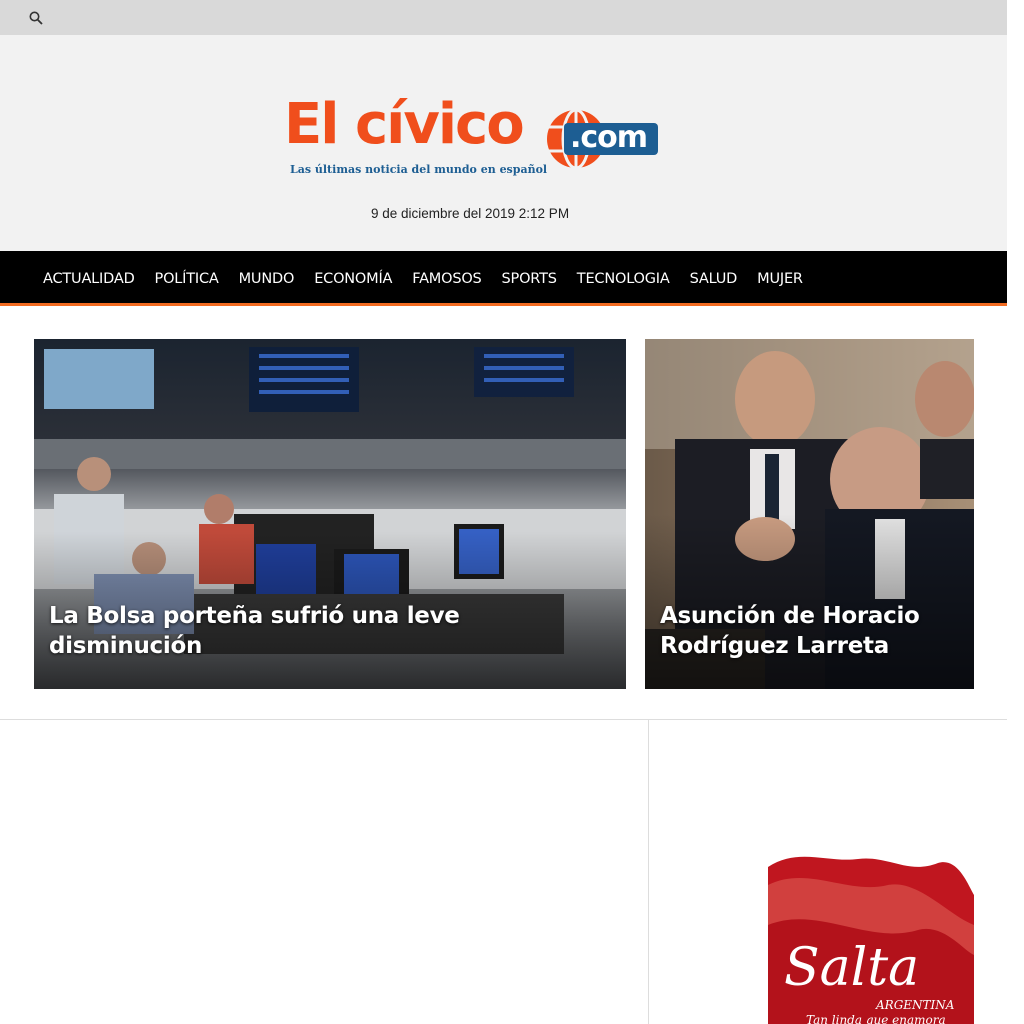  I want to click on section-divider, so click(503, 719).